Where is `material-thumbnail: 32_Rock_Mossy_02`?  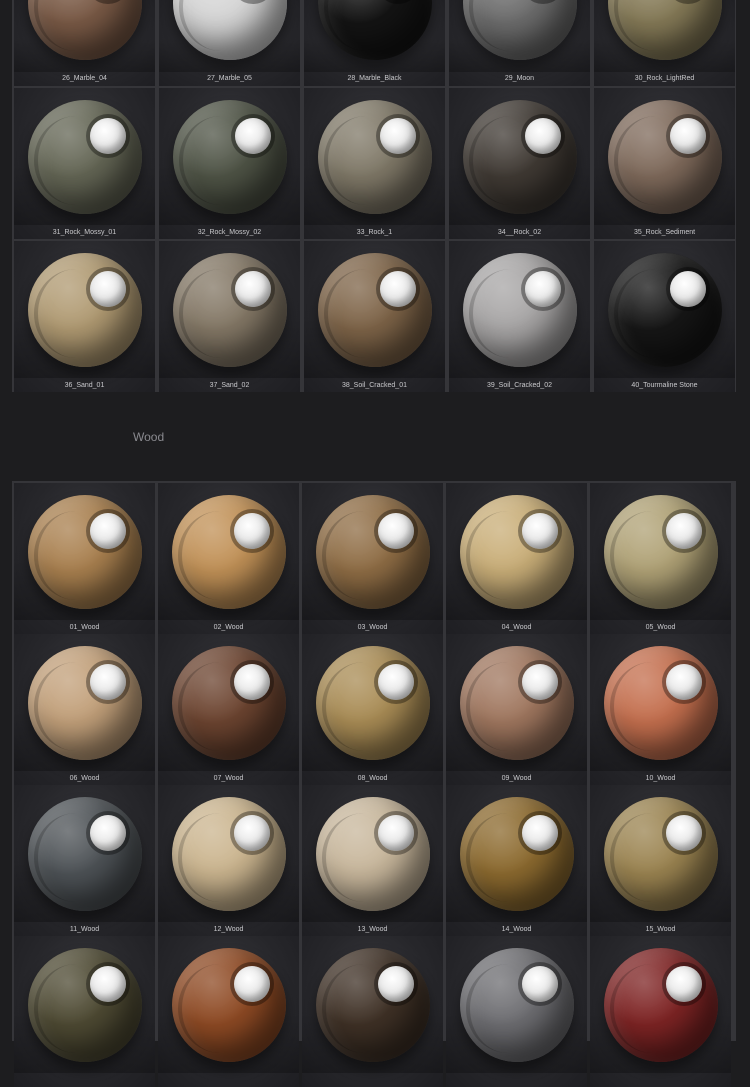
material-thumbnail: 32_Rock_Mossy_02 is located at coordinates (229, 163).